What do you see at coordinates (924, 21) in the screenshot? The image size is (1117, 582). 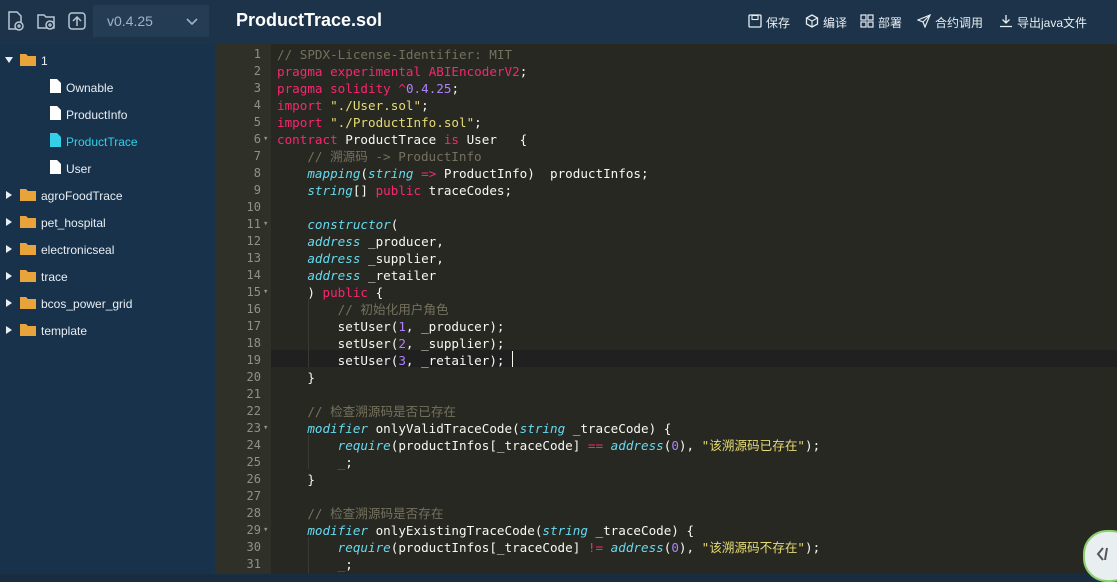 I see `send-icon` at bounding box center [924, 21].